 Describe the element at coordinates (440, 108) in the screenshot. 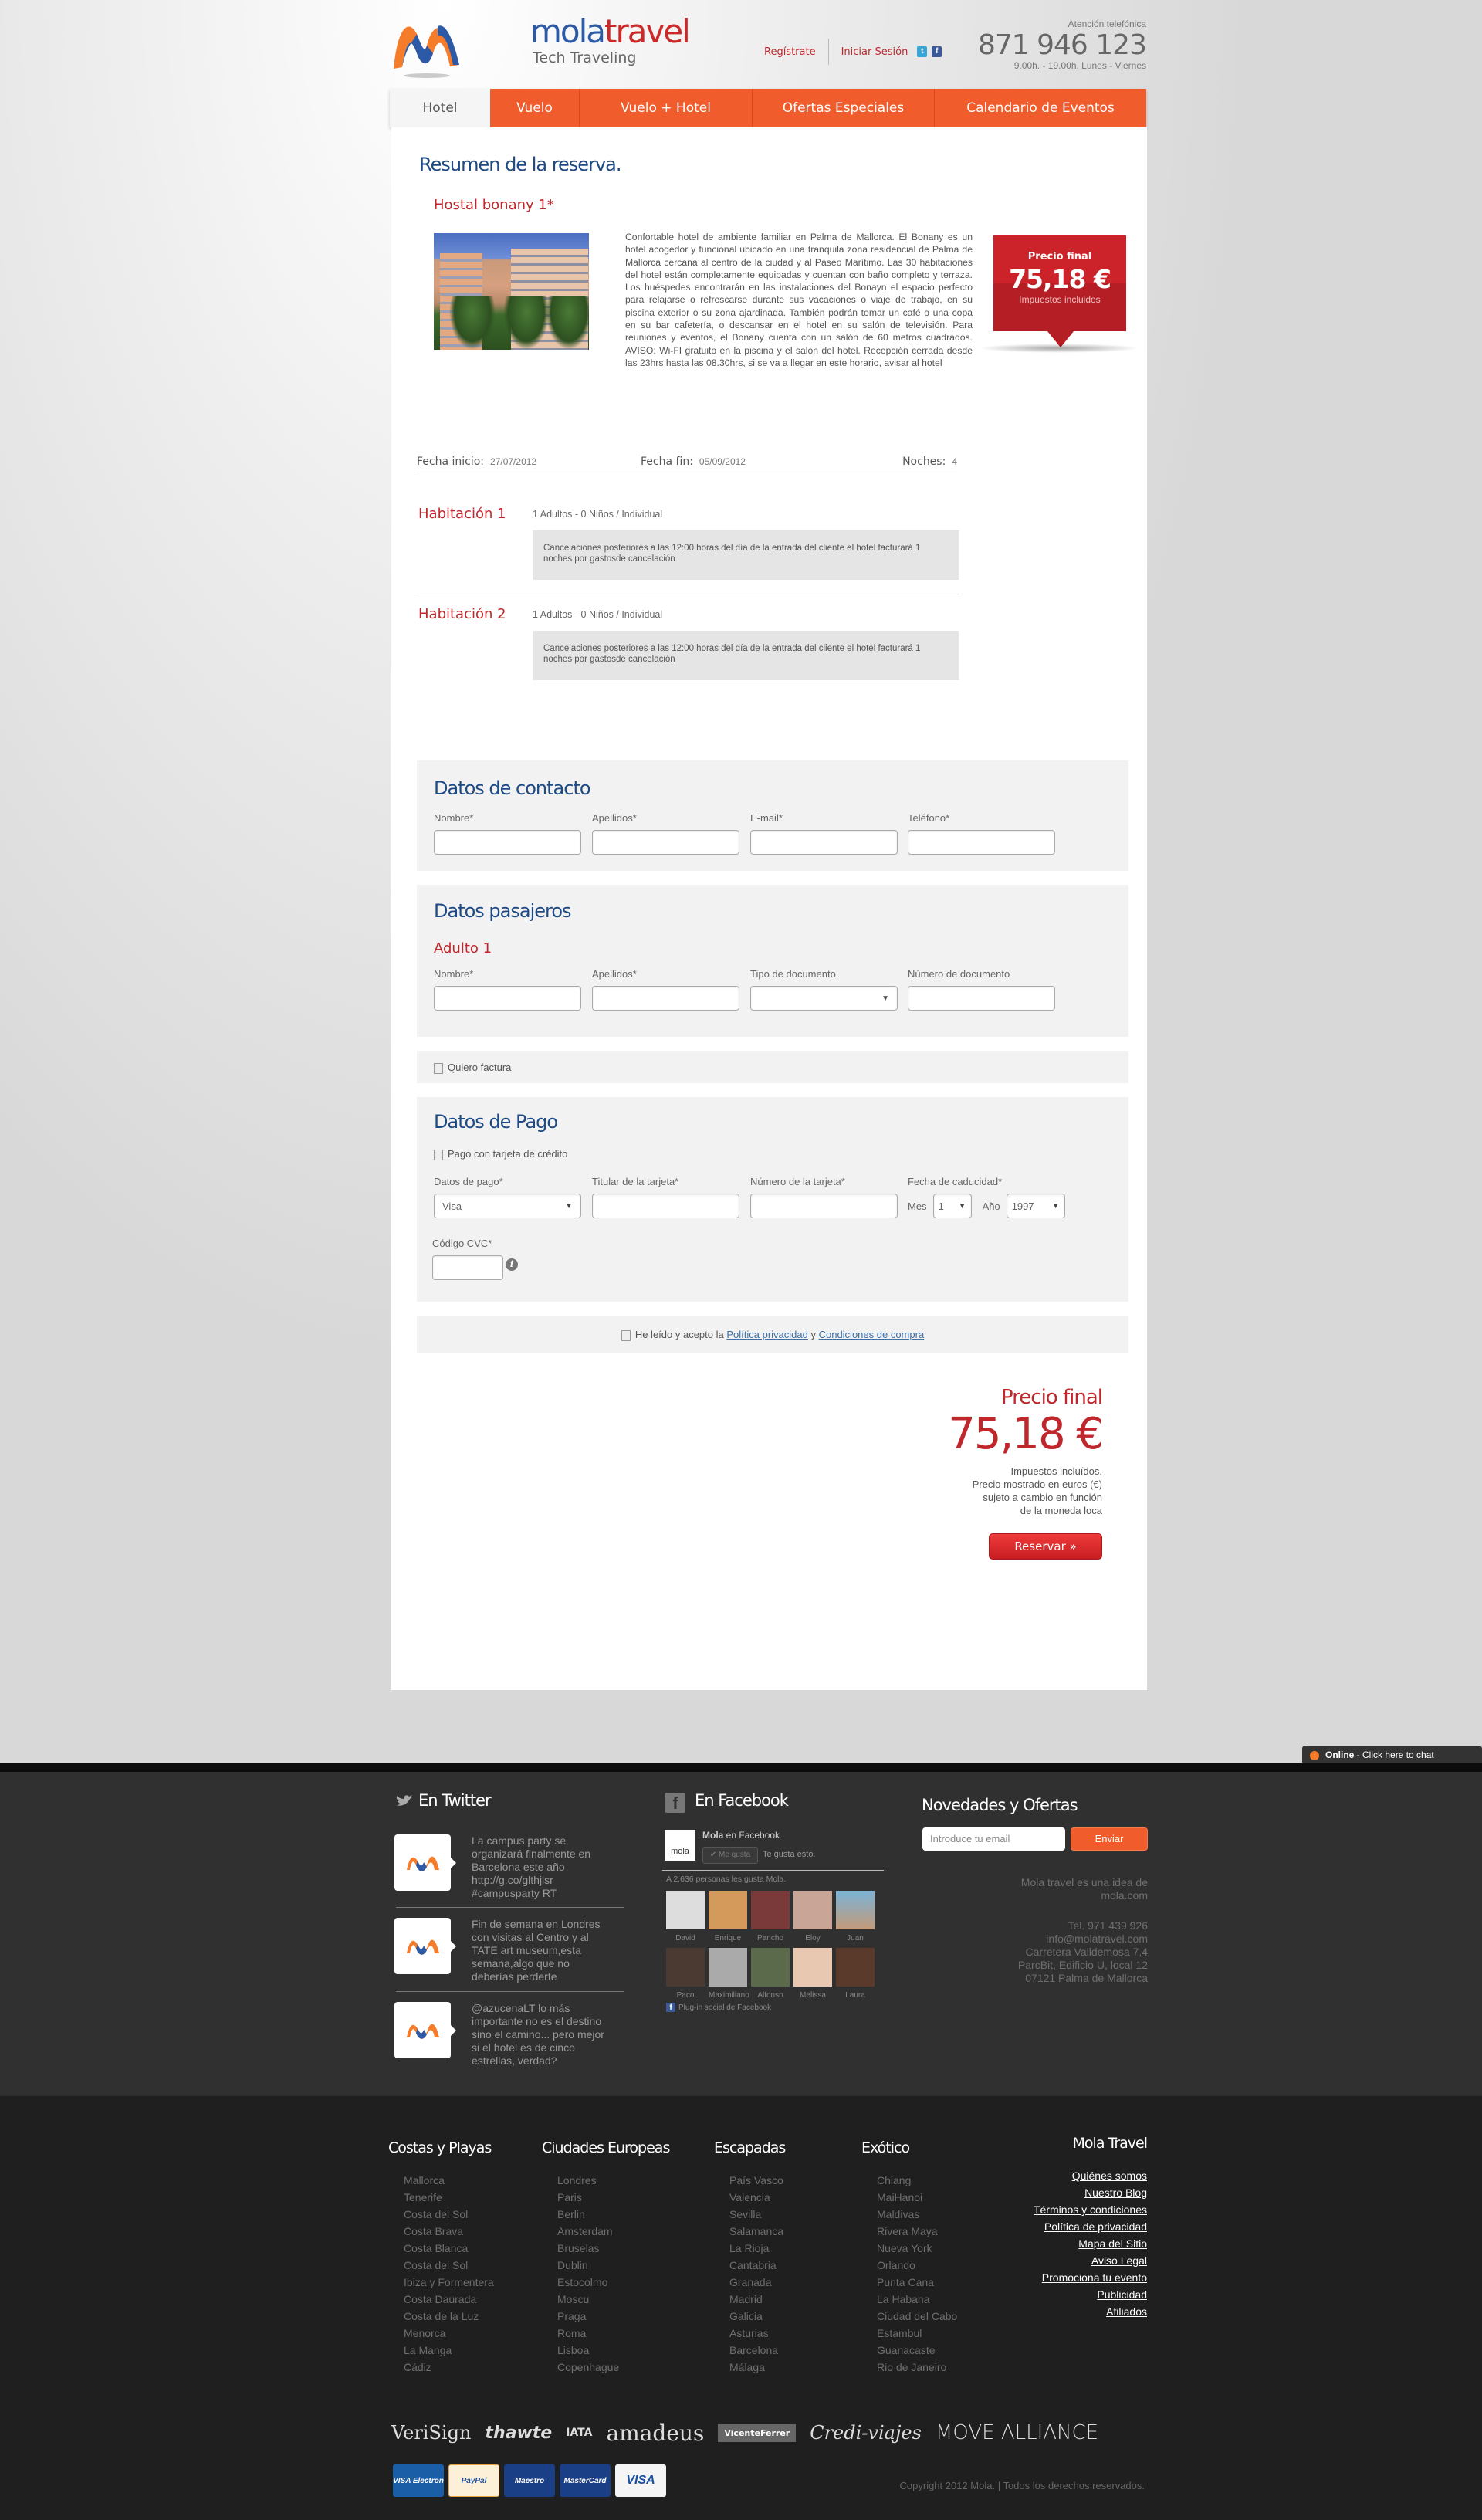

I see `nav-hotel: Hotel` at that location.